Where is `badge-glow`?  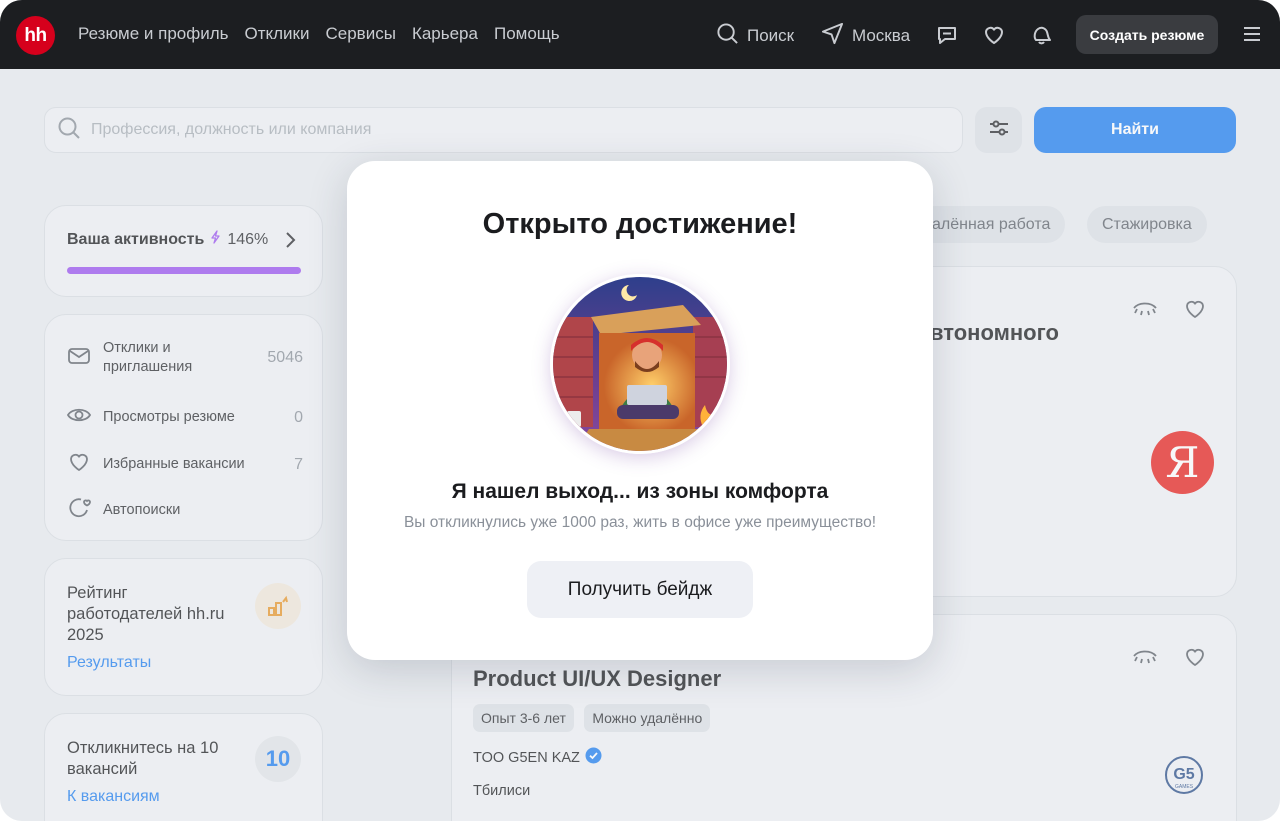
badge-glow is located at coordinates (640, 364).